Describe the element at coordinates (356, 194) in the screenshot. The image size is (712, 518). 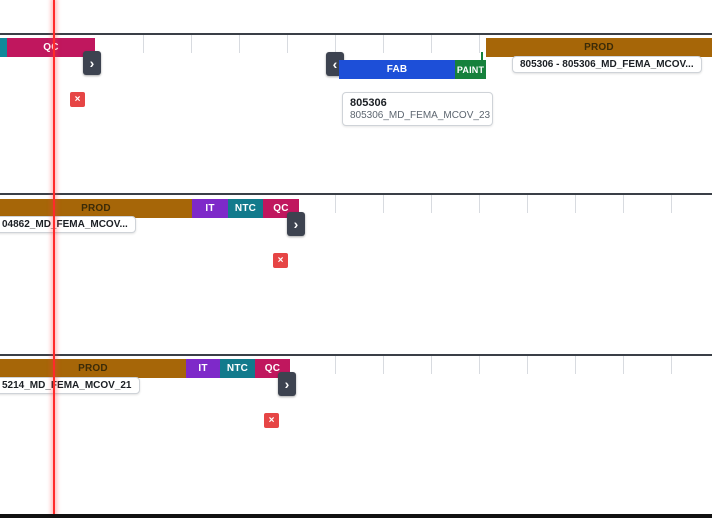
I see `lane-2-top-border` at that location.